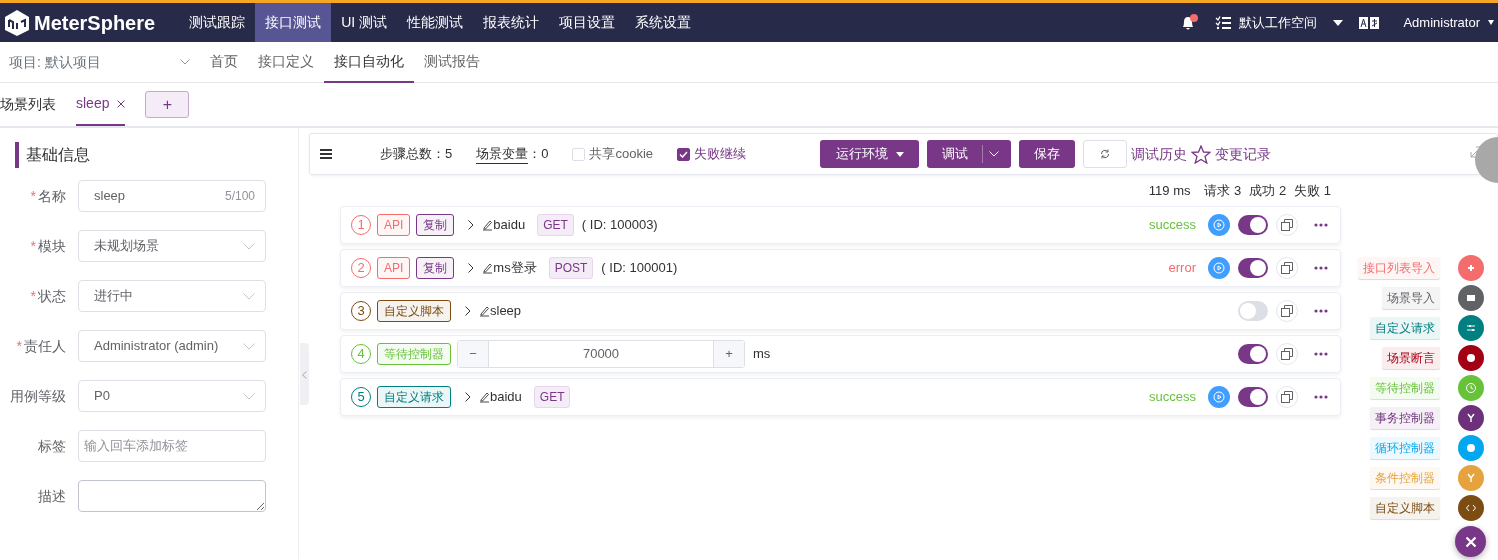 Image resolution: width=1498 pixels, height=560 pixels. Describe the element at coordinates (364, 22) in the screenshot. I see `nav-tab: UI 测试` at that location.